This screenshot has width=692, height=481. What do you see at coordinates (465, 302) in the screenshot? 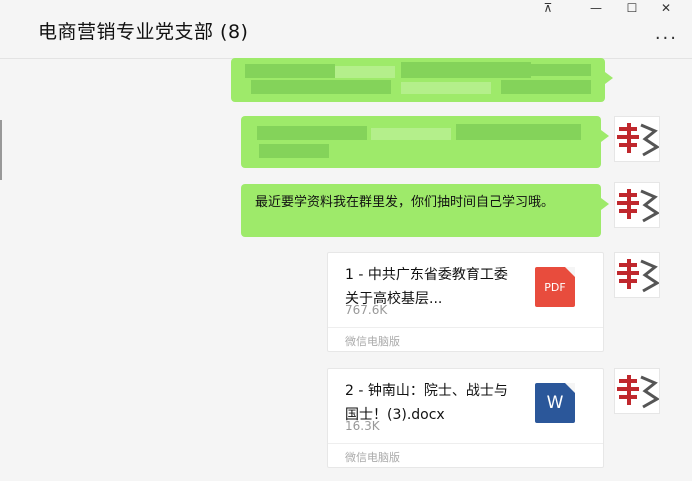
I see `file-message-card: 1 - 中共广东省委教育工委关于高校基层... 767.6K PDF 微信电脑版` at bounding box center [465, 302].